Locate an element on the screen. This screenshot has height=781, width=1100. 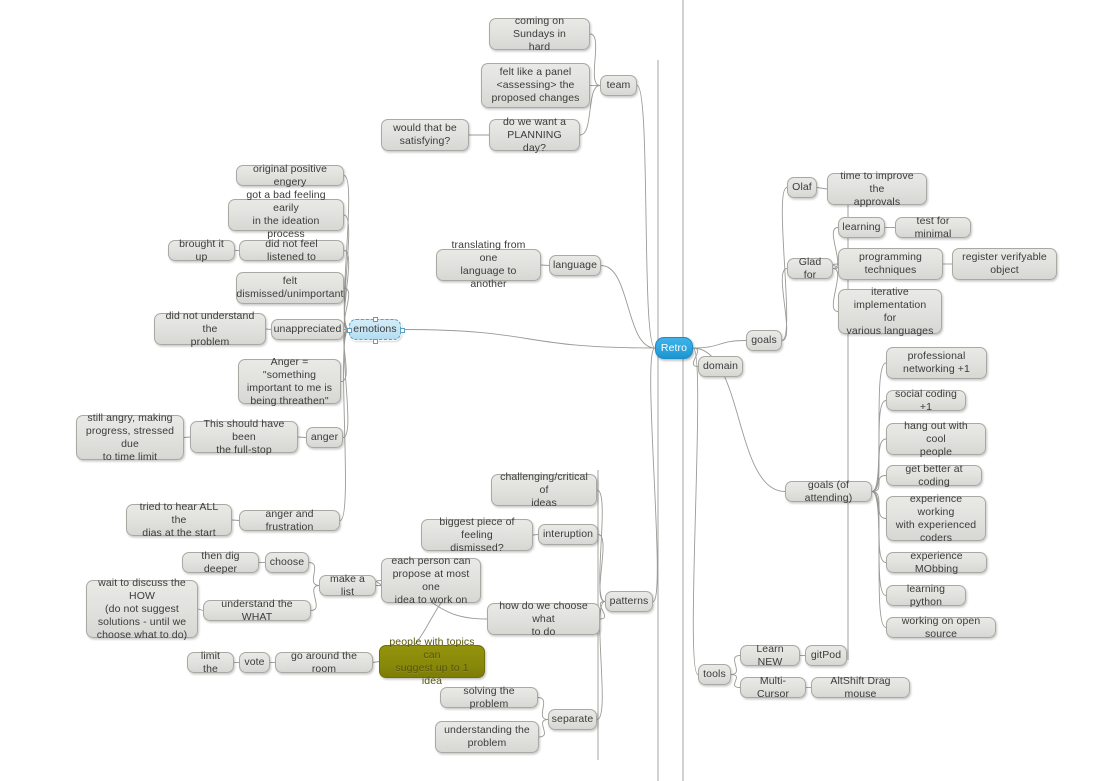
edge-retro-to-patterns is located at coordinates (654, 474).